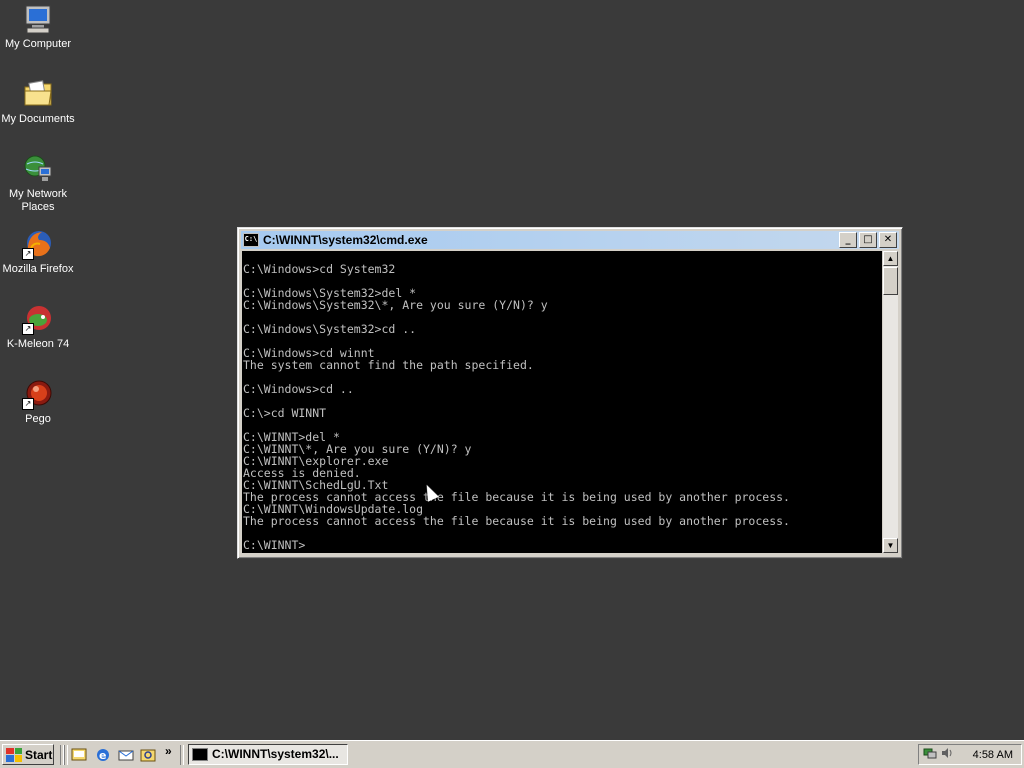 This screenshot has height=768, width=1024. What do you see at coordinates (930, 754) in the screenshot?
I see `network-tray-icon` at bounding box center [930, 754].